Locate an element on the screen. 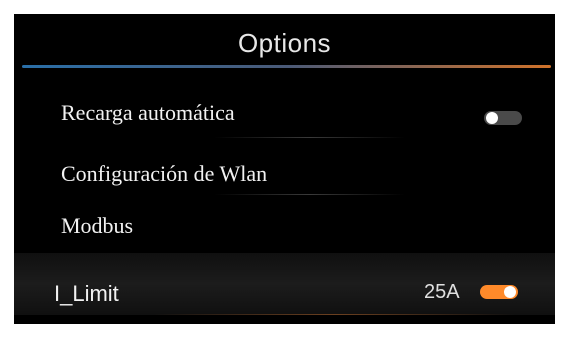  selected-row-underline is located at coordinates (334, 314).